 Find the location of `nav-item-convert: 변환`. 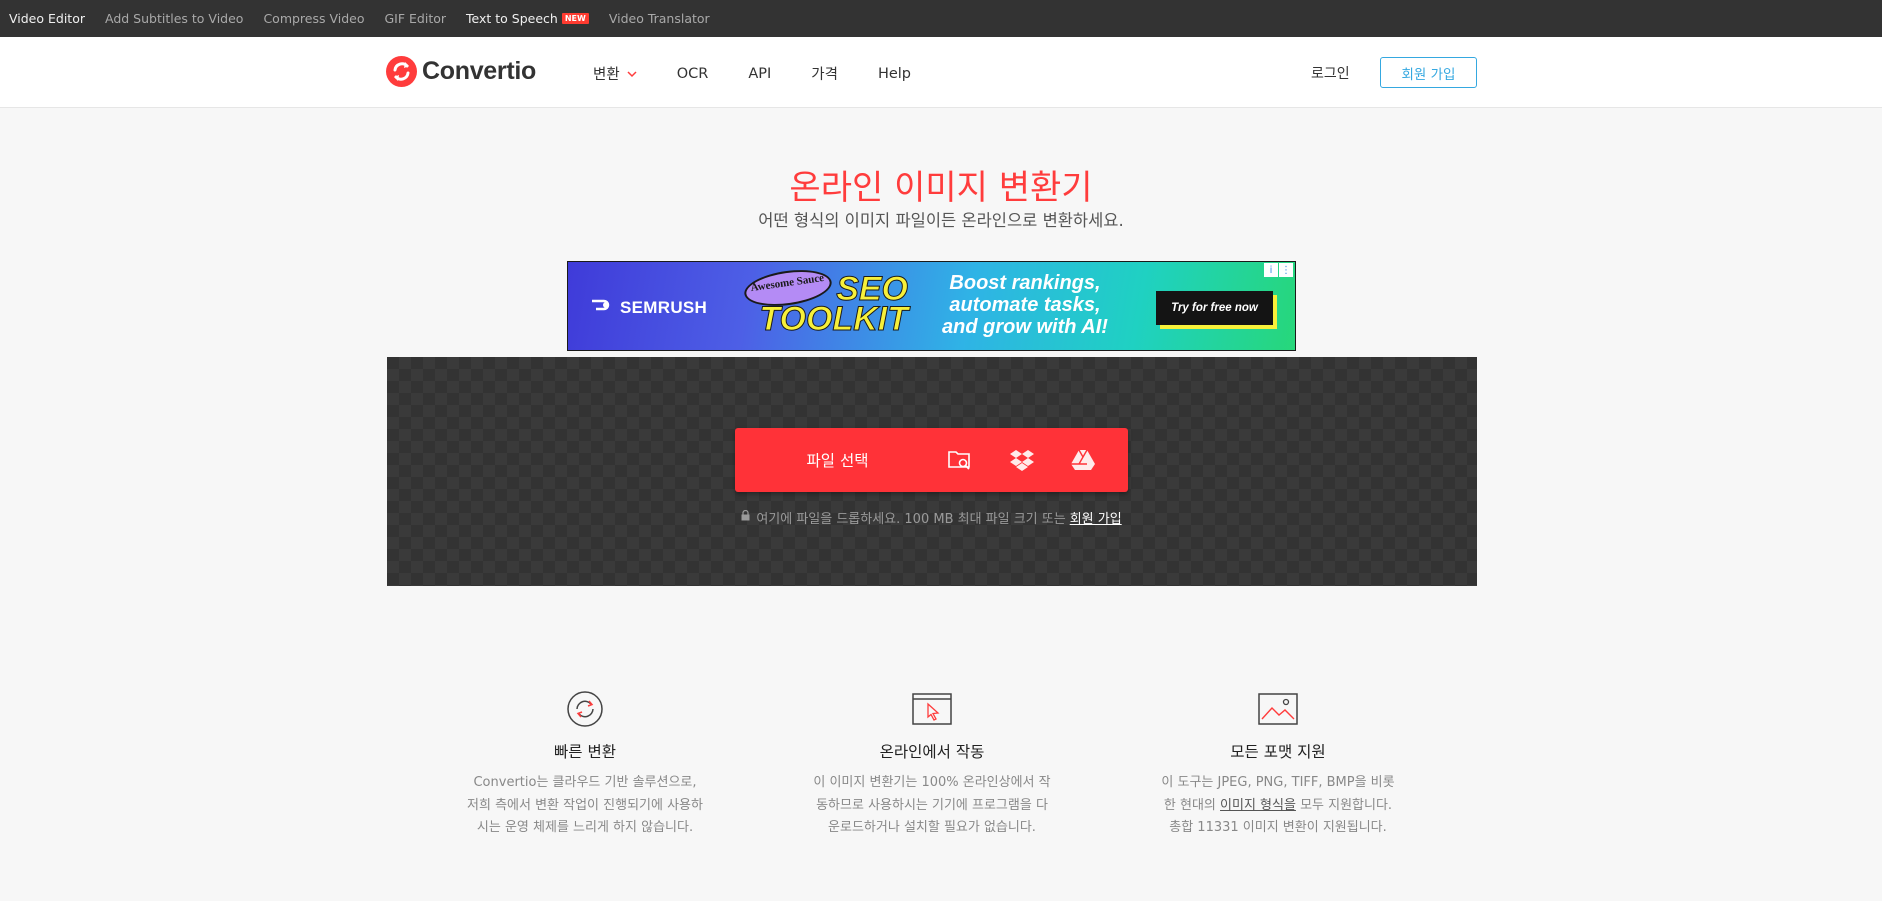

nav-item-convert: 변환 is located at coordinates (615, 73).